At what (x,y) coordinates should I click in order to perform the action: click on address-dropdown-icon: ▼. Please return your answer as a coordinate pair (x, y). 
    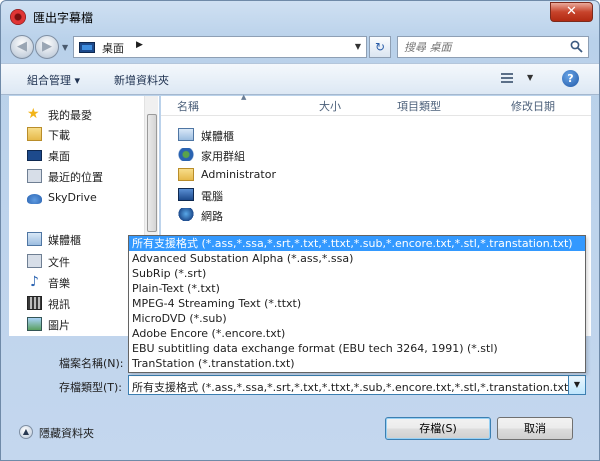
    Looking at the image, I should click on (358, 46).